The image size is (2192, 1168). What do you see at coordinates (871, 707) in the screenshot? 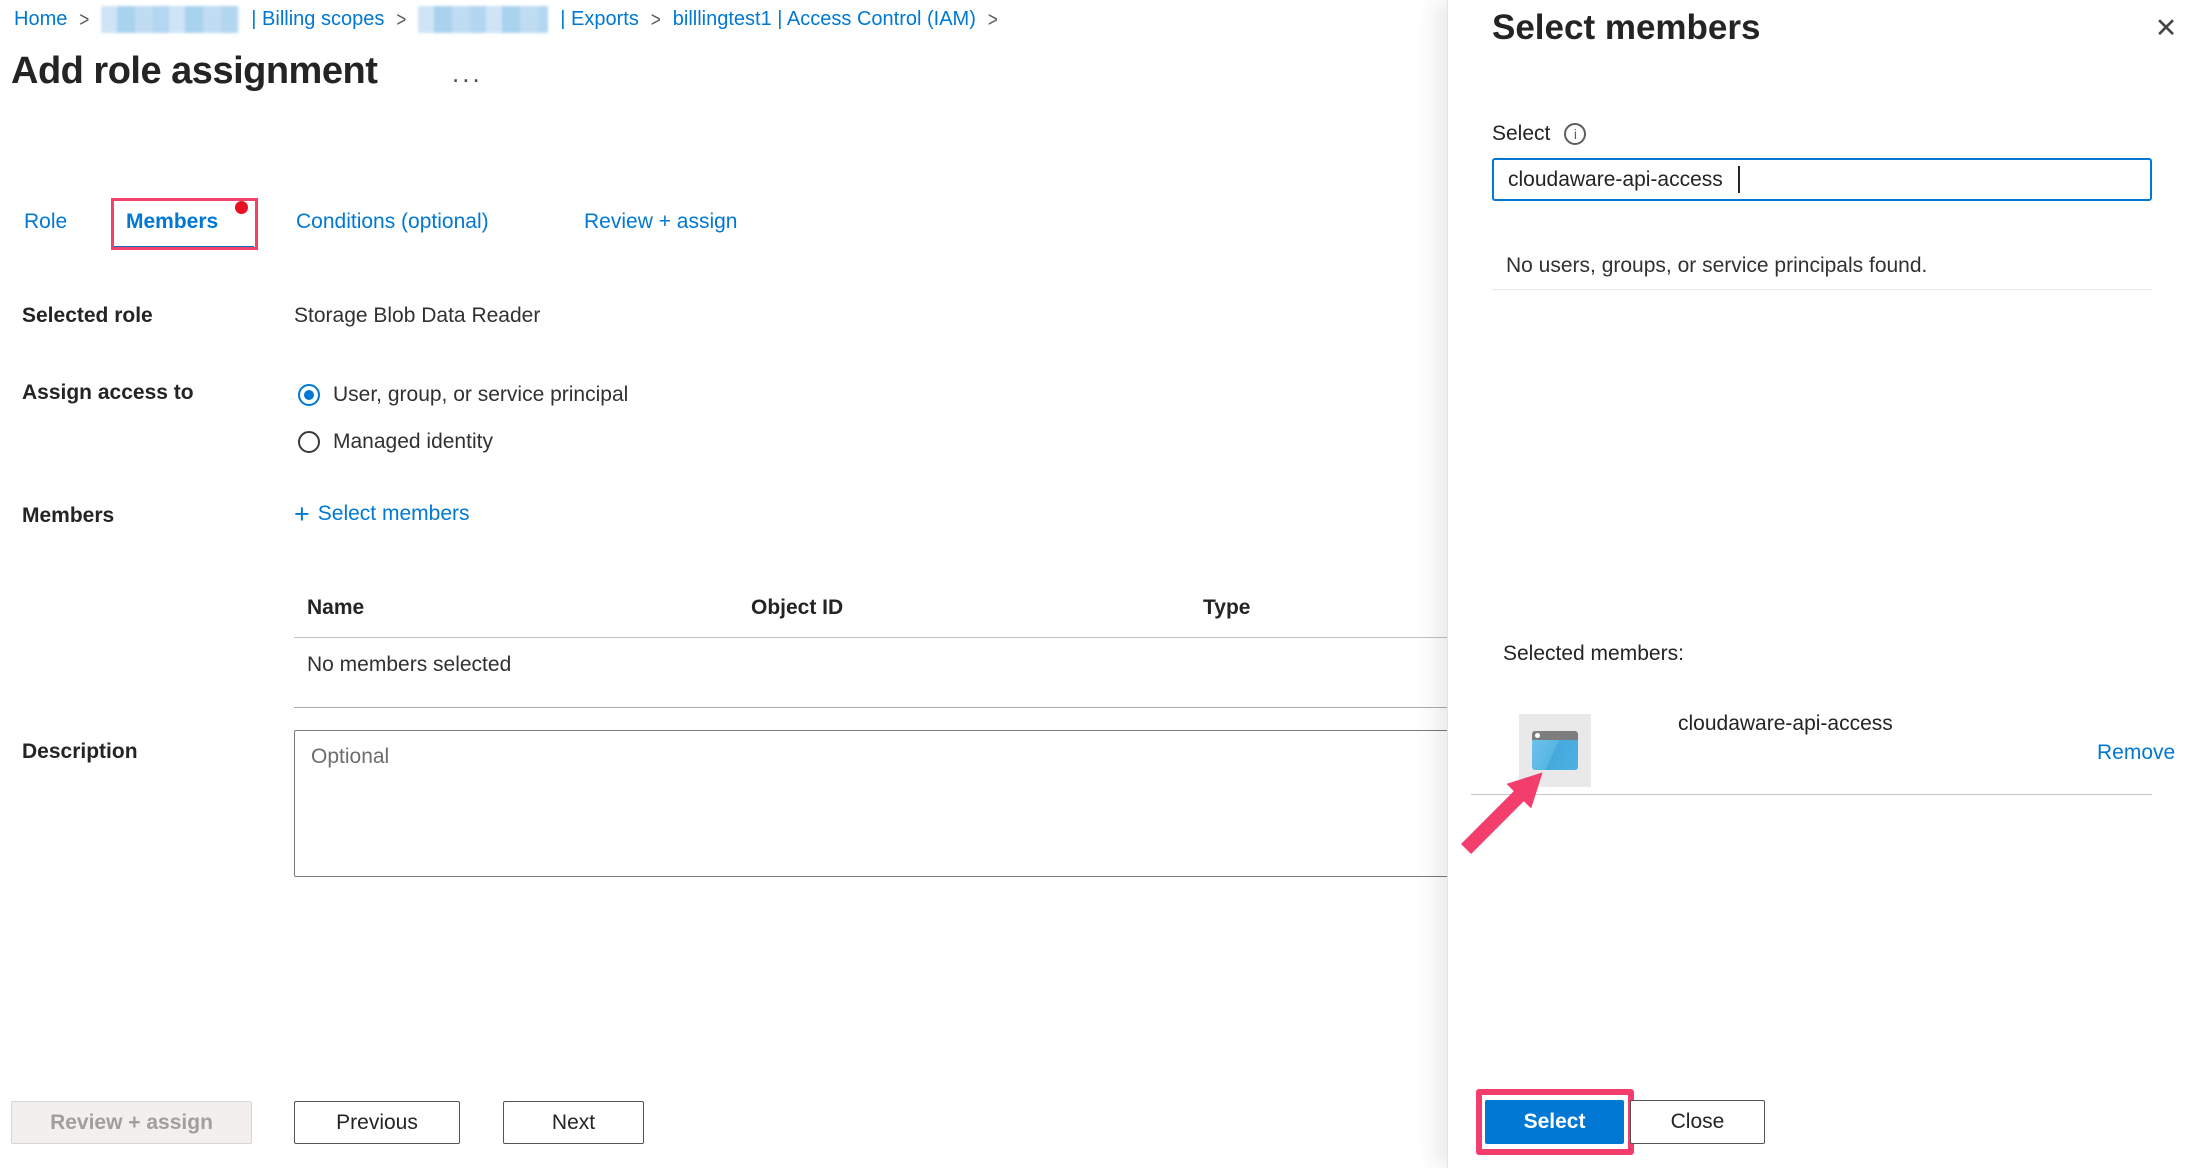
I see `table-row-divider` at bounding box center [871, 707].